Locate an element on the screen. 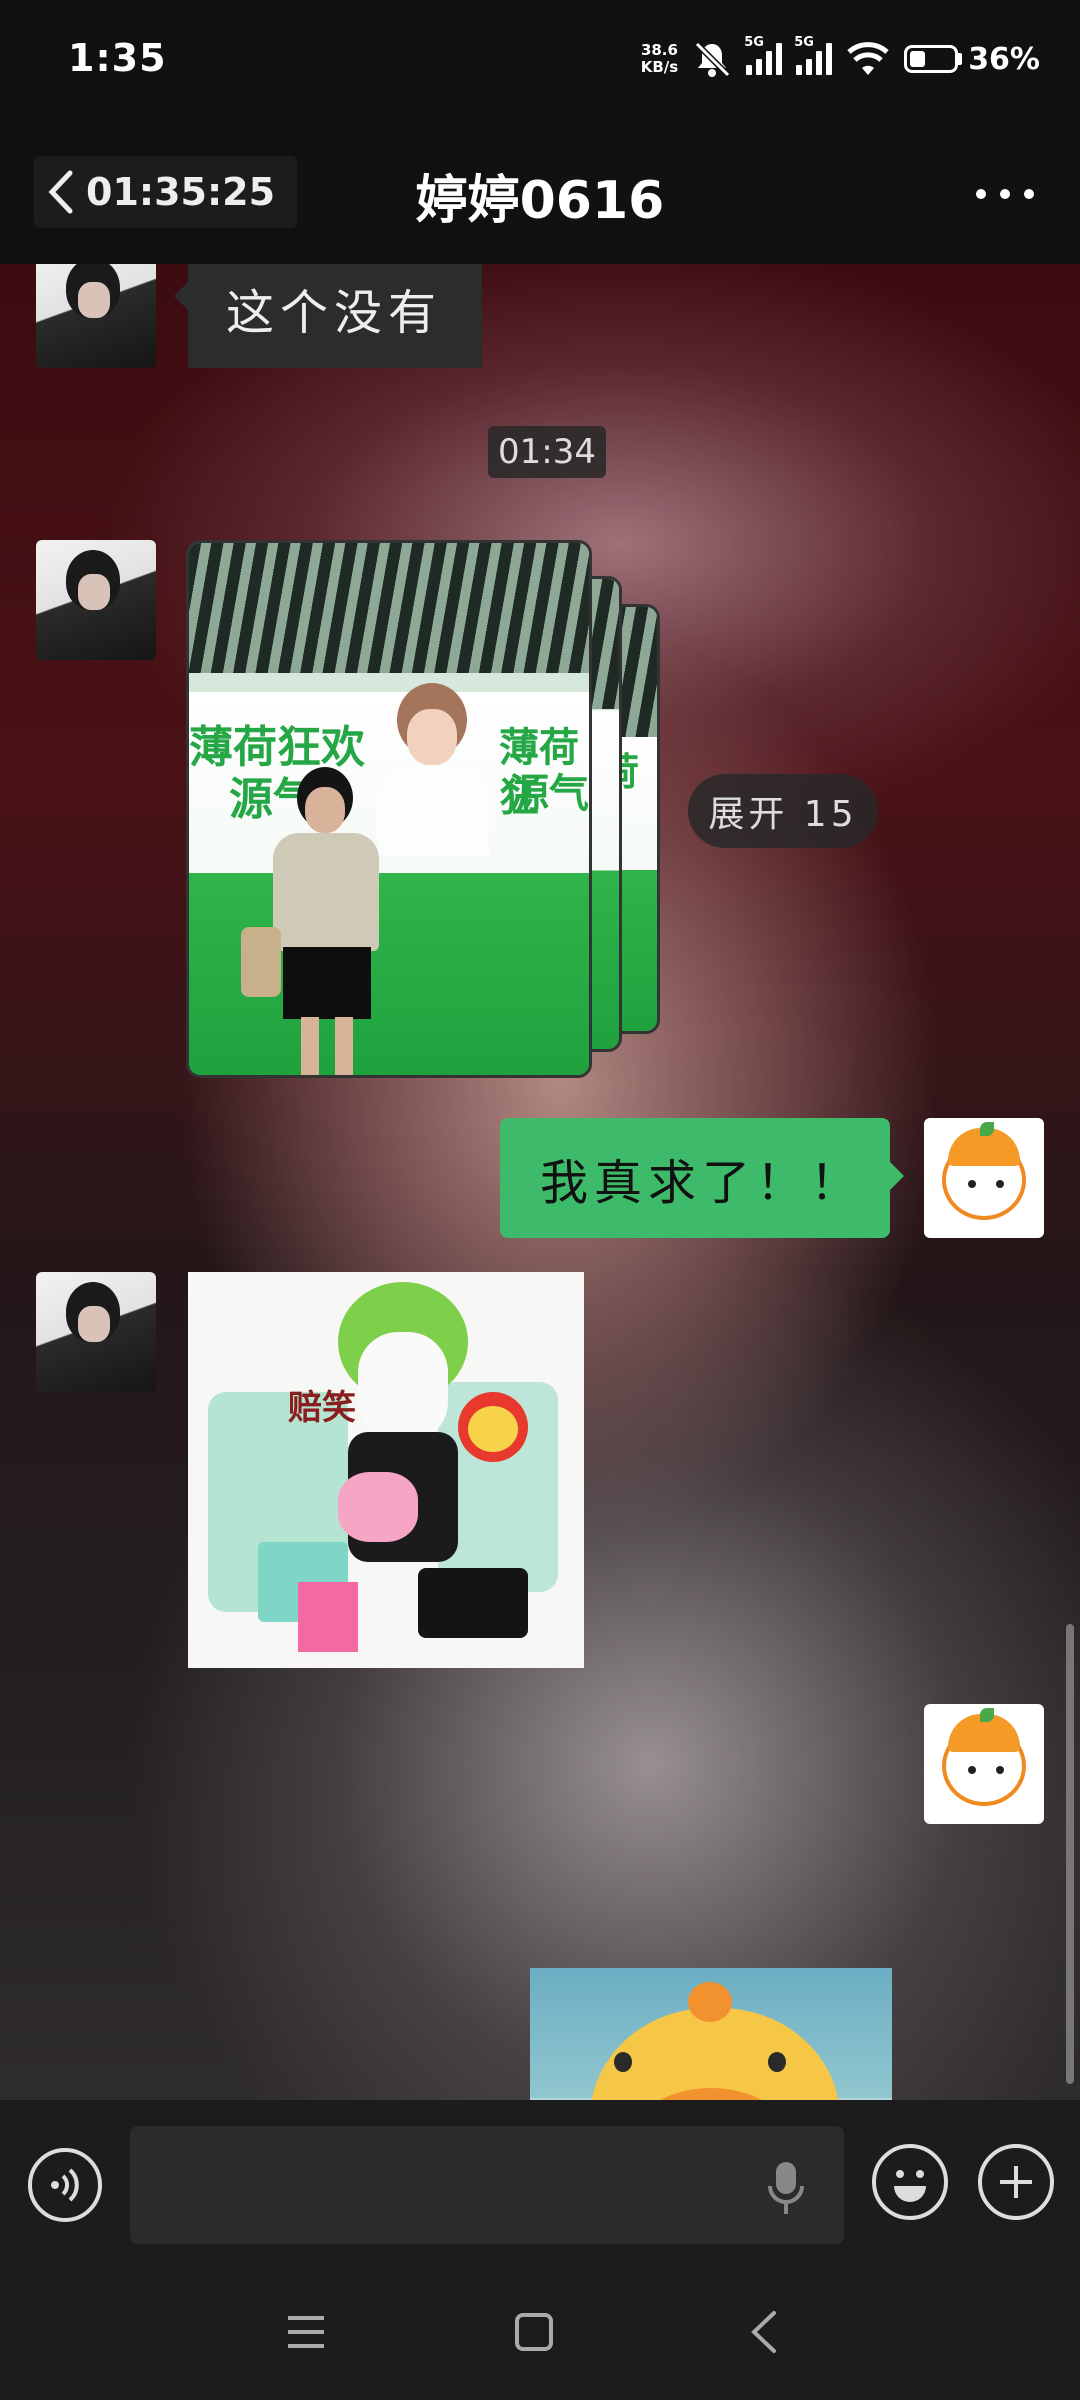  microphone-icon is located at coordinates (786, 2188).